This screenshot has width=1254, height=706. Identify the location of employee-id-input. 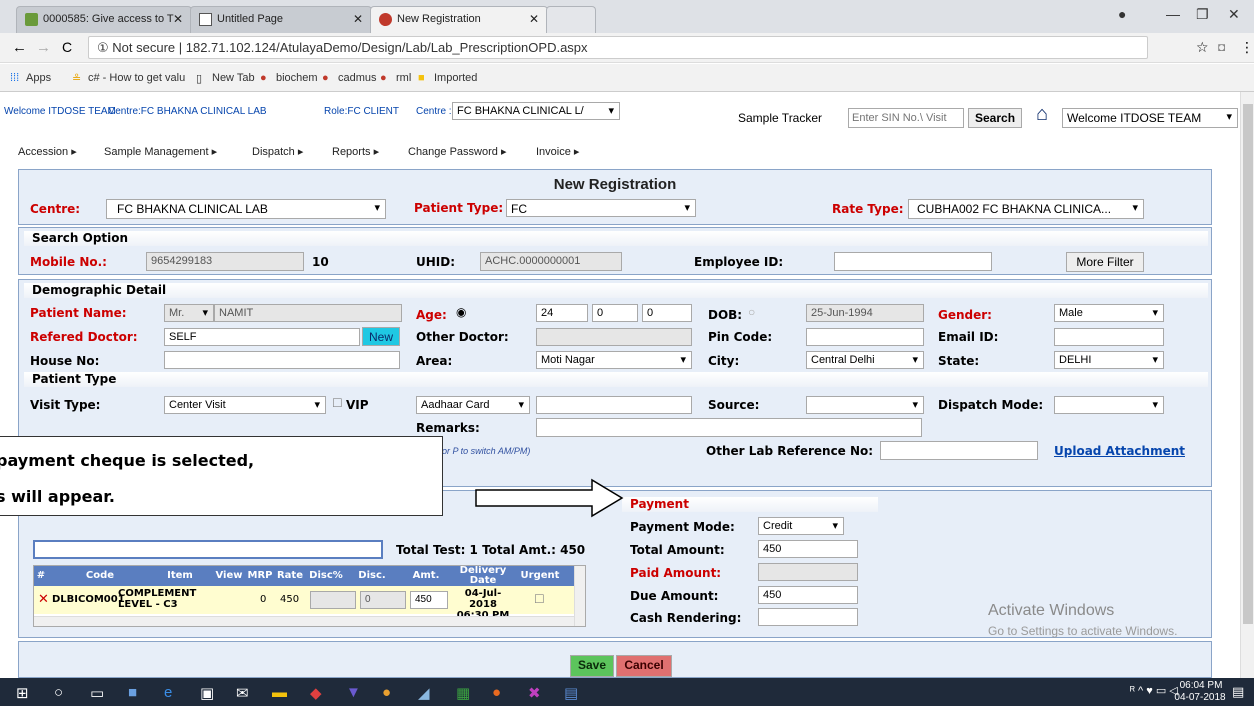
(913, 261).